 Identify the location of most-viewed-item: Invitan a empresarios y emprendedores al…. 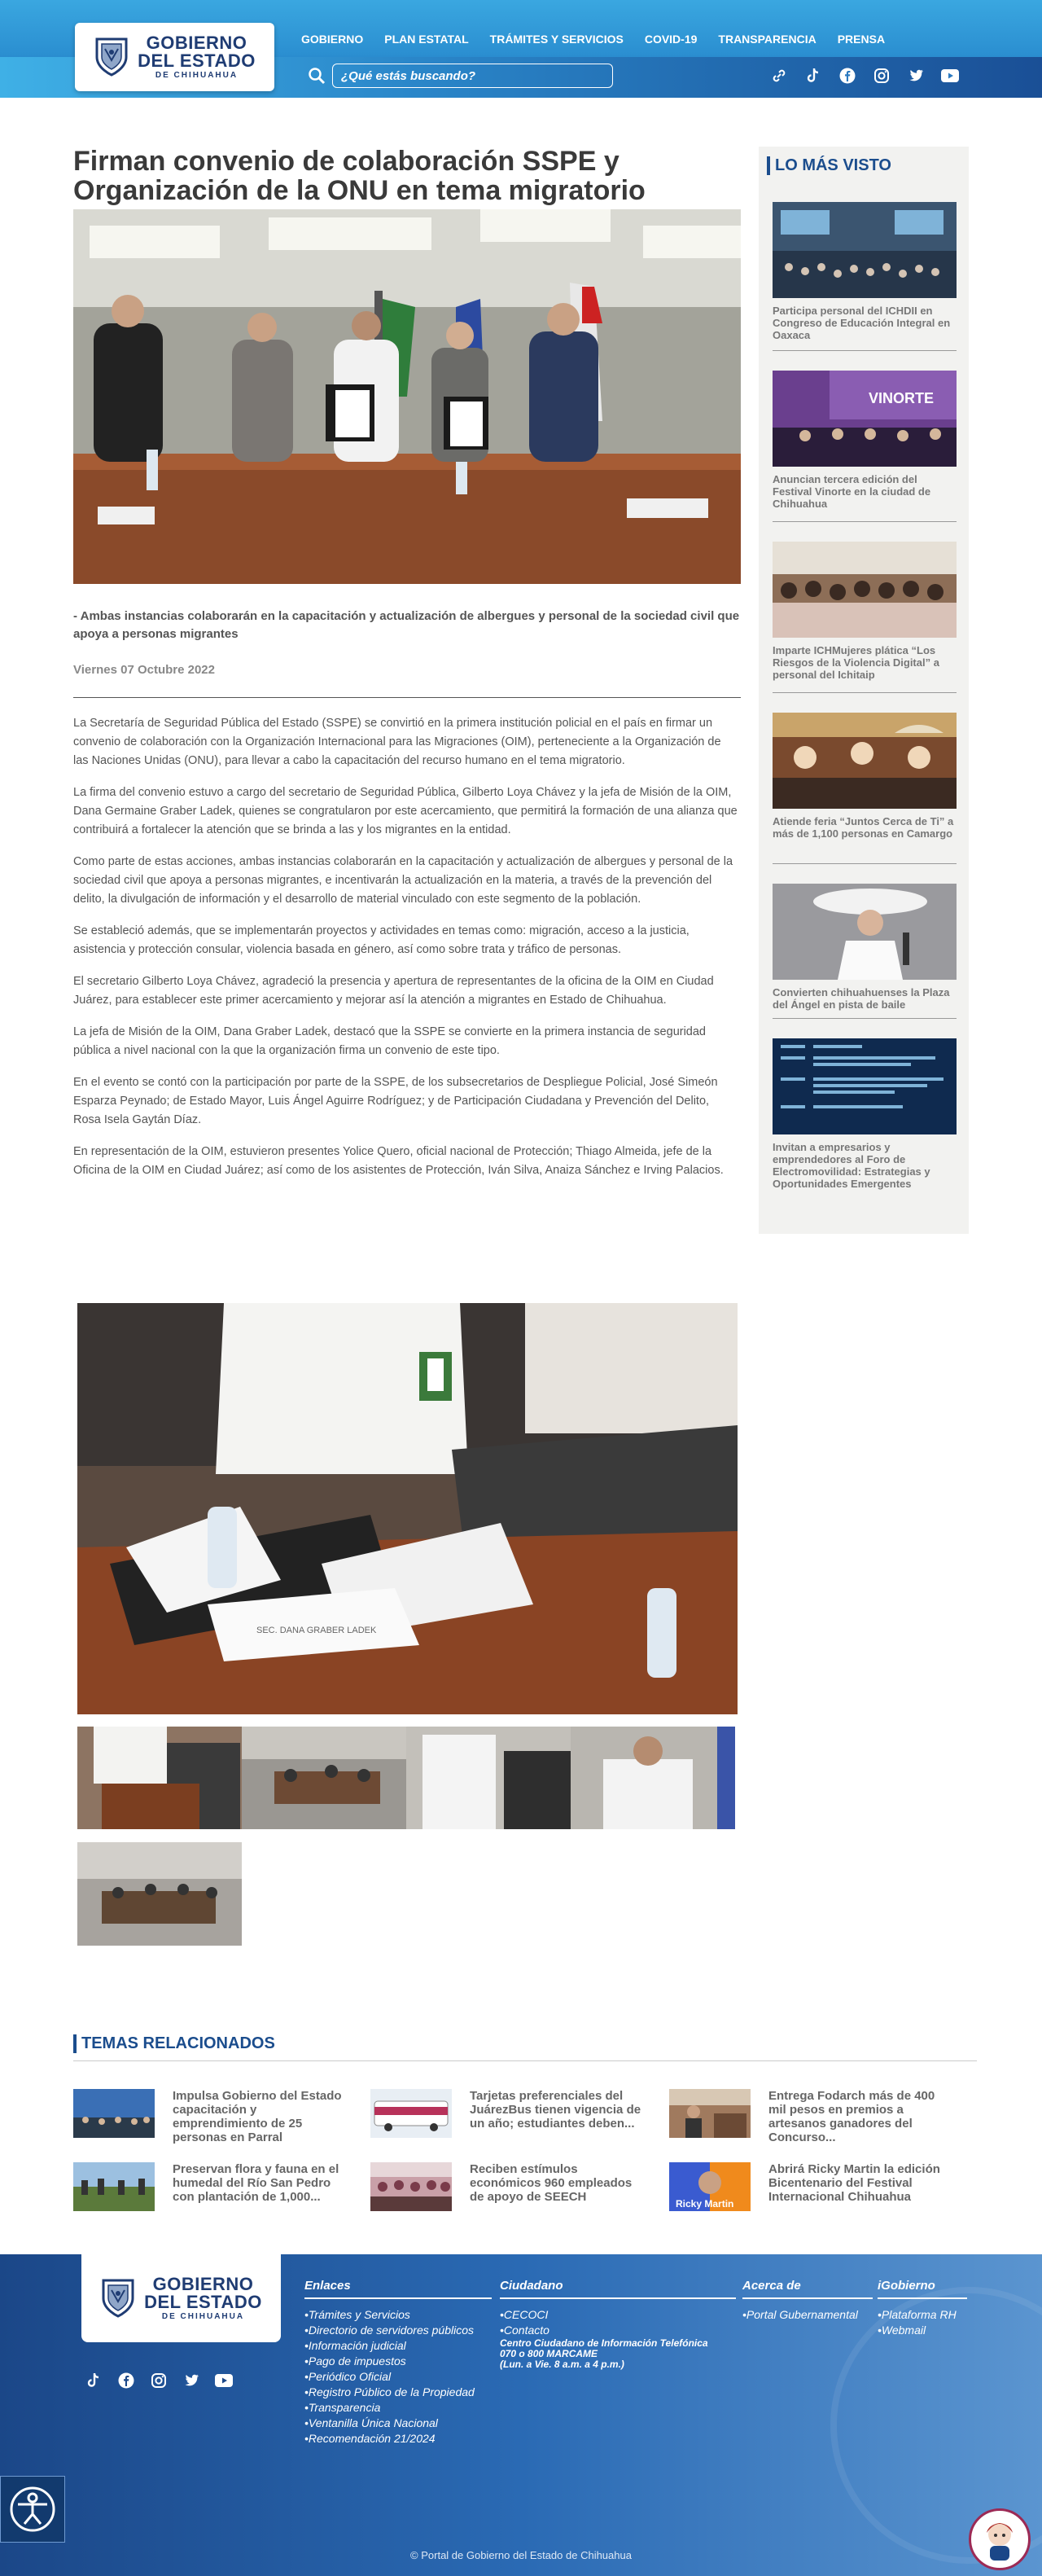
(865, 1114).